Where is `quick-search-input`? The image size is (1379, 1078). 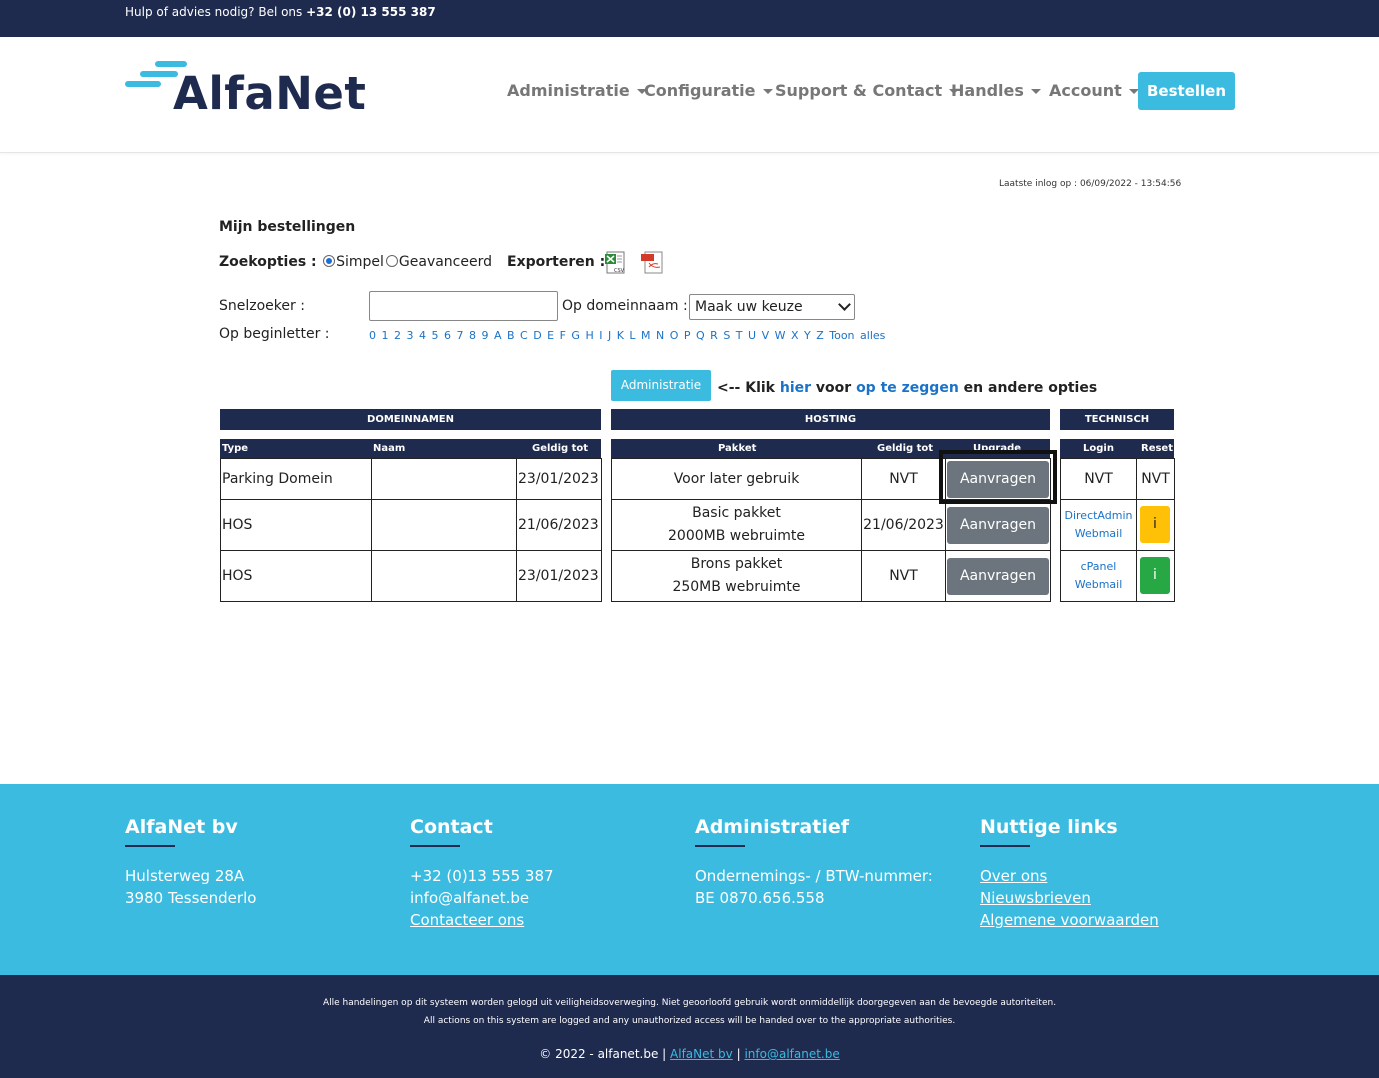 quick-search-input is located at coordinates (463, 306).